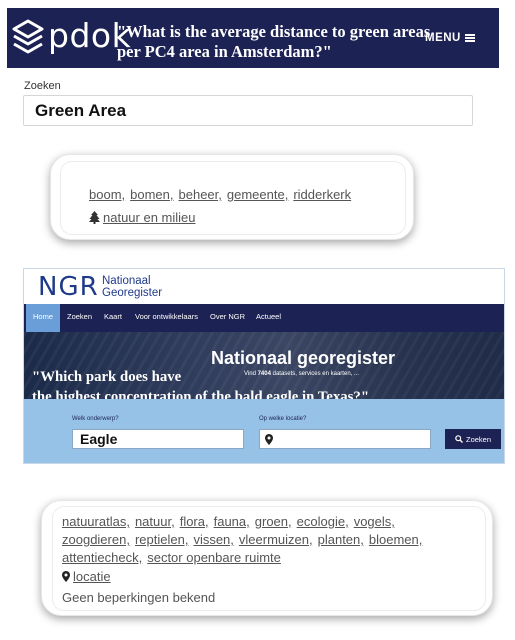  What do you see at coordinates (283, 419) in the screenshot?
I see `location-label: Op welke locatie?` at bounding box center [283, 419].